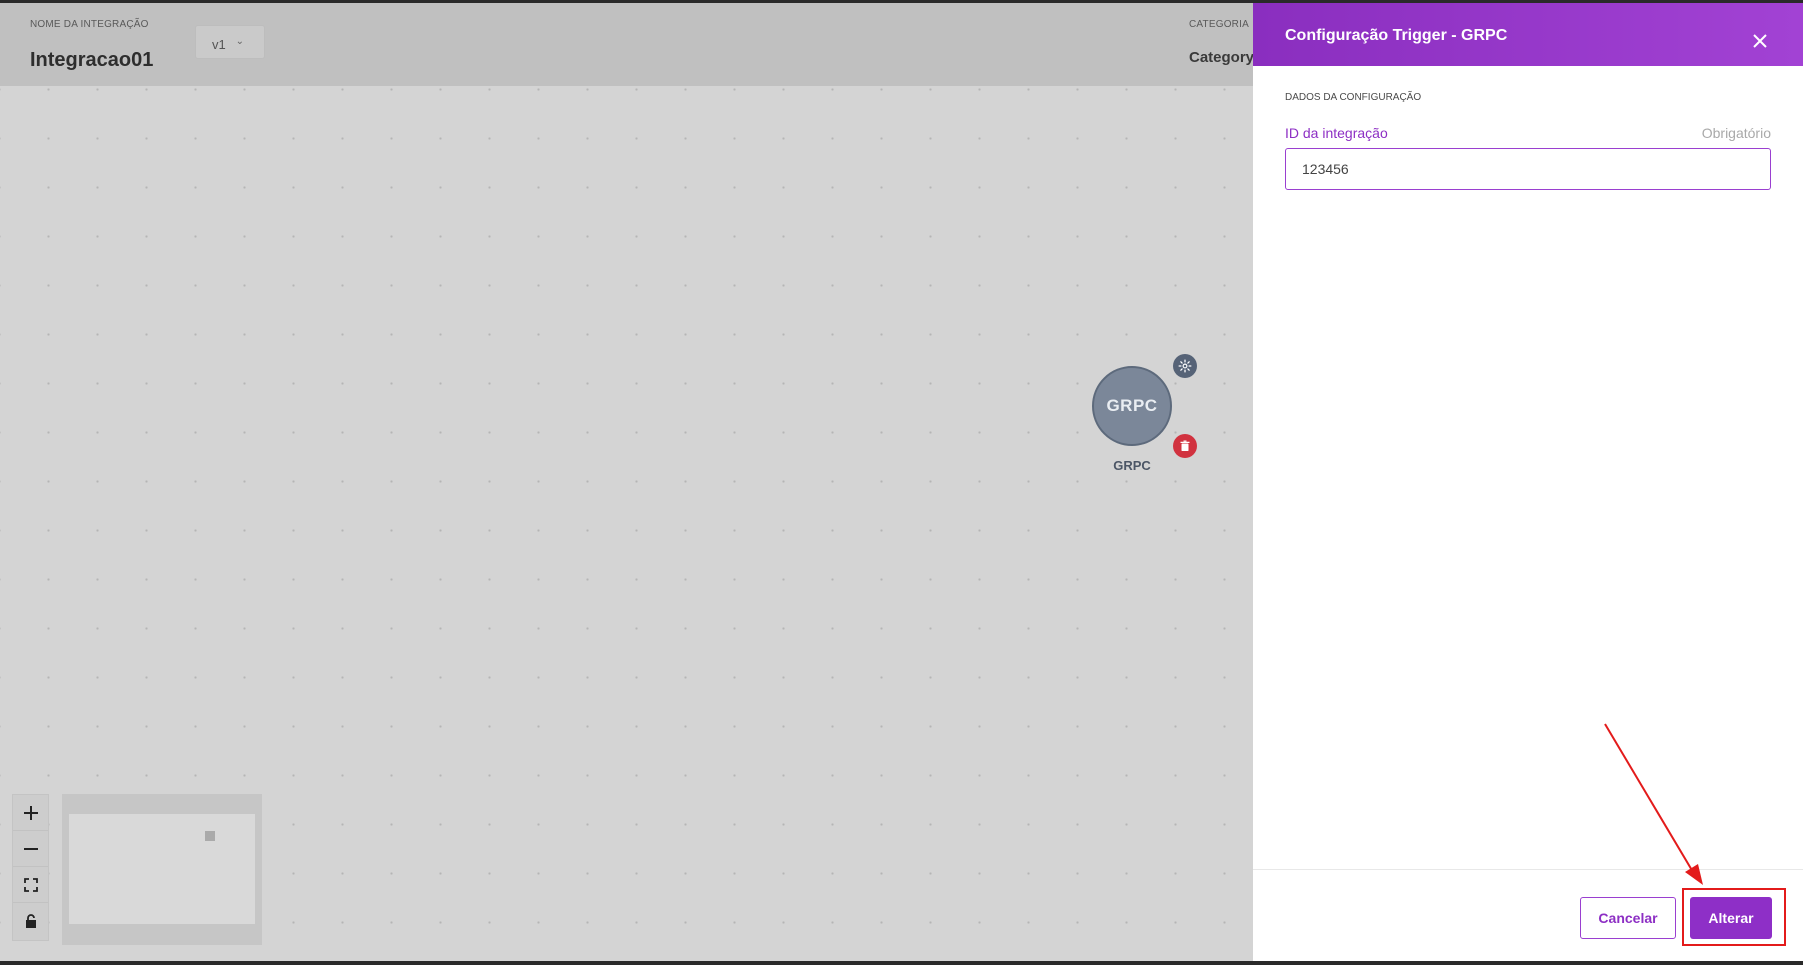  What do you see at coordinates (1219, 24) in the screenshot?
I see `category-caption: CATEGORIA` at bounding box center [1219, 24].